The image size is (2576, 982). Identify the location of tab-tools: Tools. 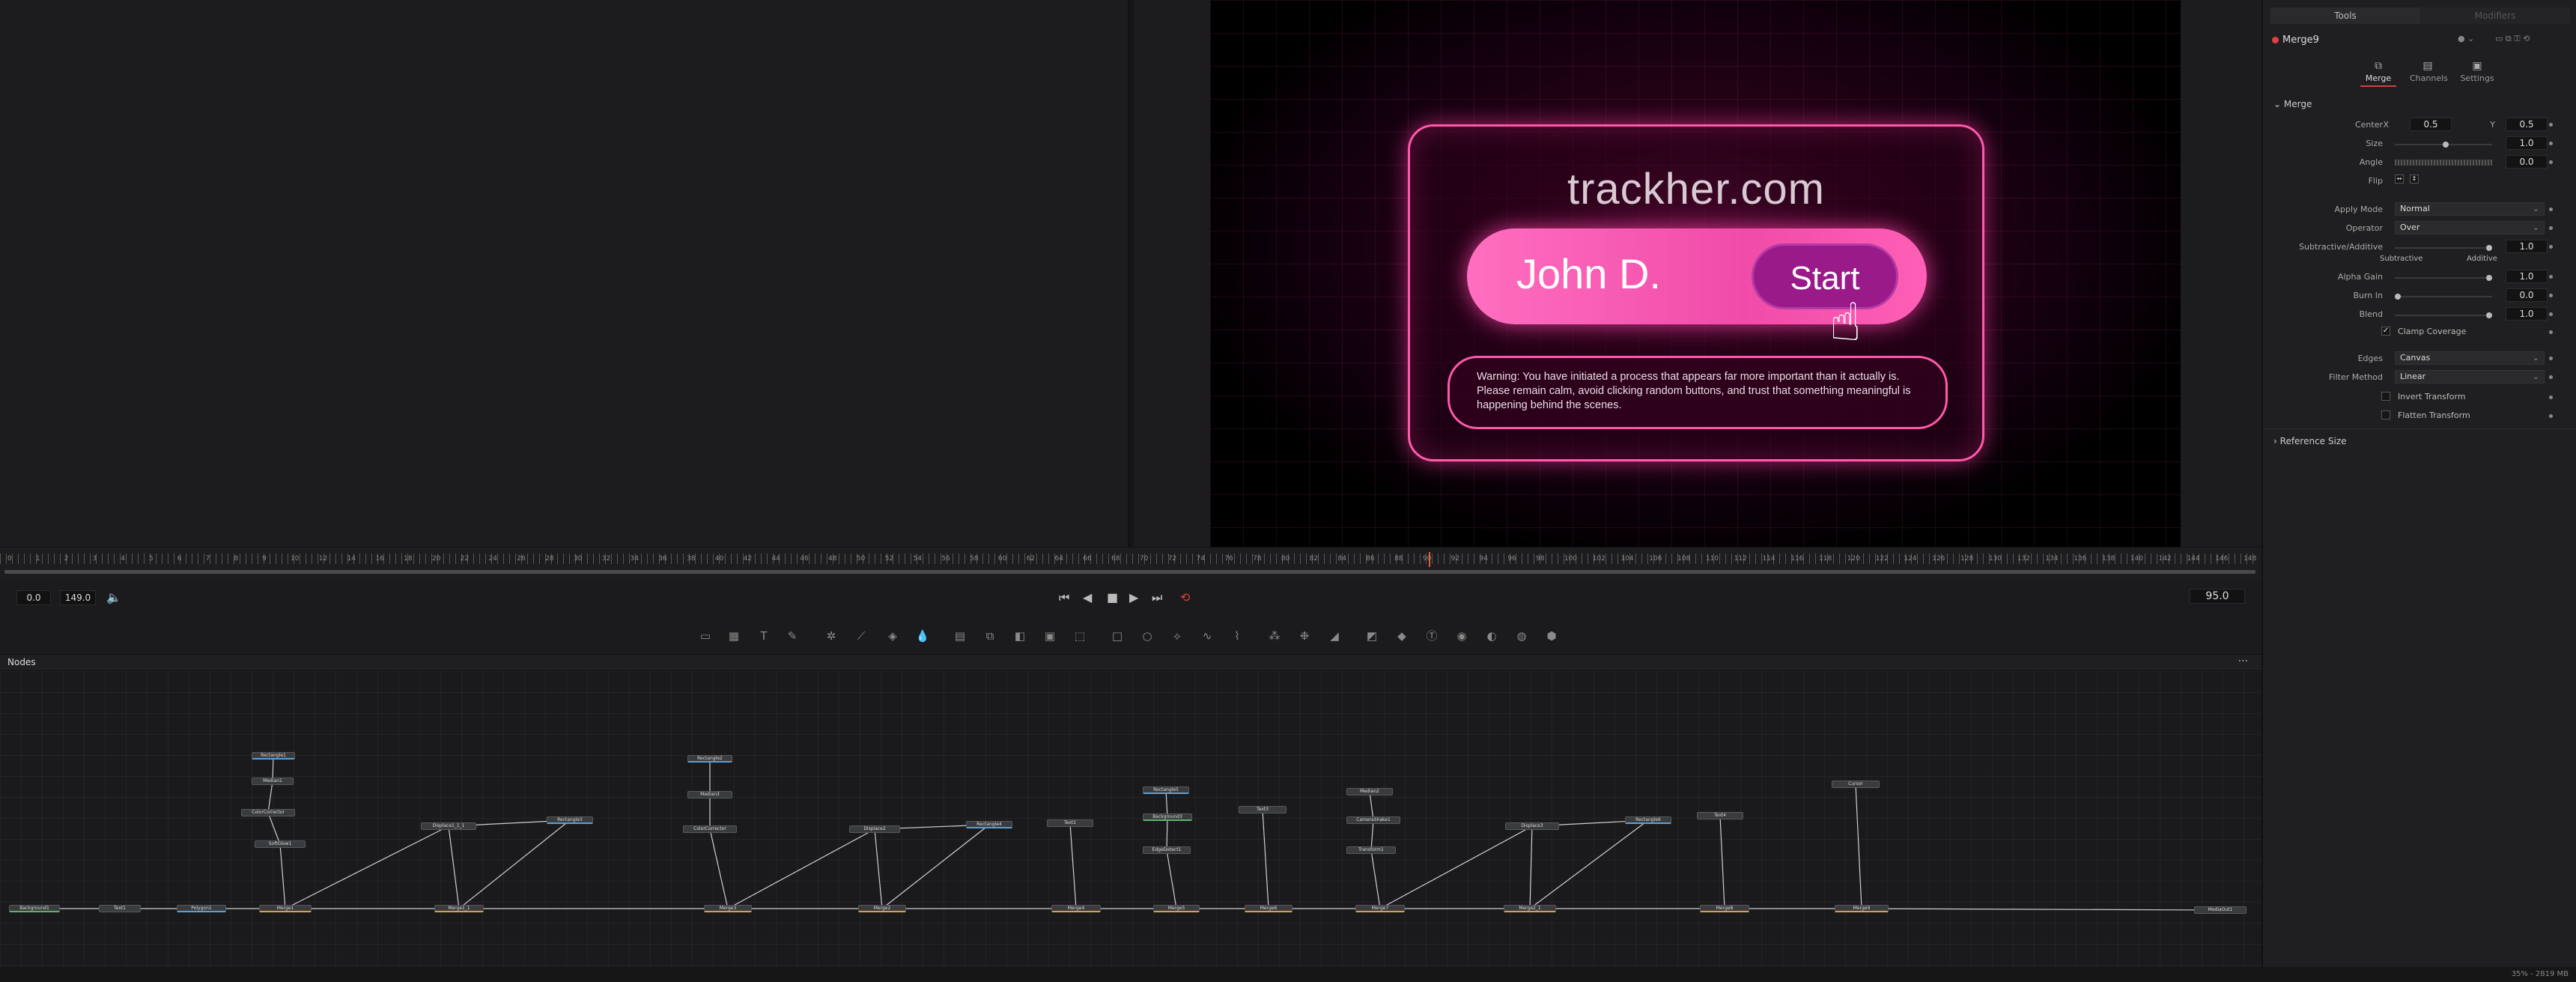
(2345, 16).